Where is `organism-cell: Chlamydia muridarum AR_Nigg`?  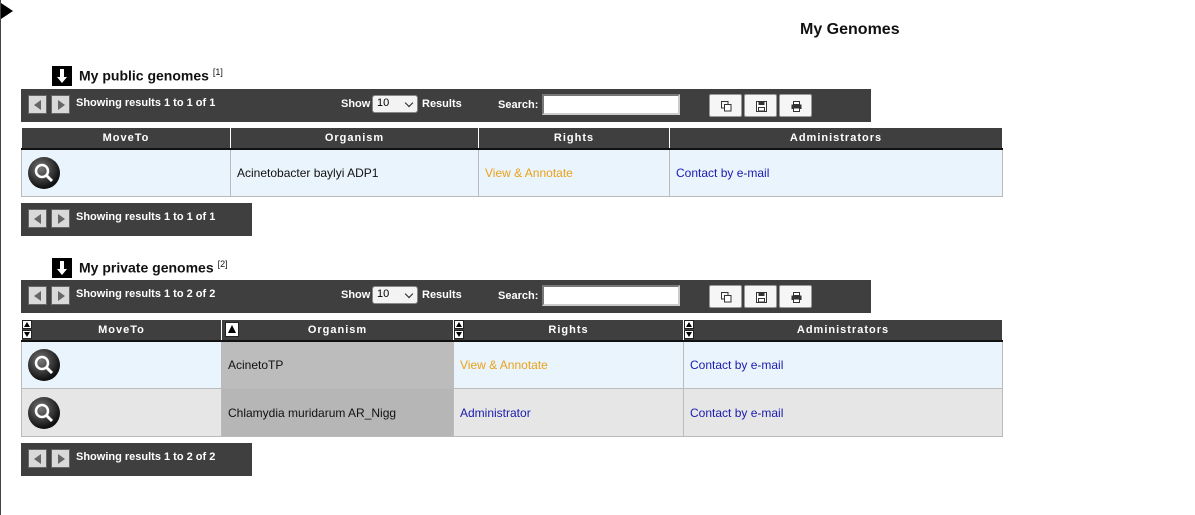 organism-cell: Chlamydia muridarum AR_Nigg is located at coordinates (337, 412).